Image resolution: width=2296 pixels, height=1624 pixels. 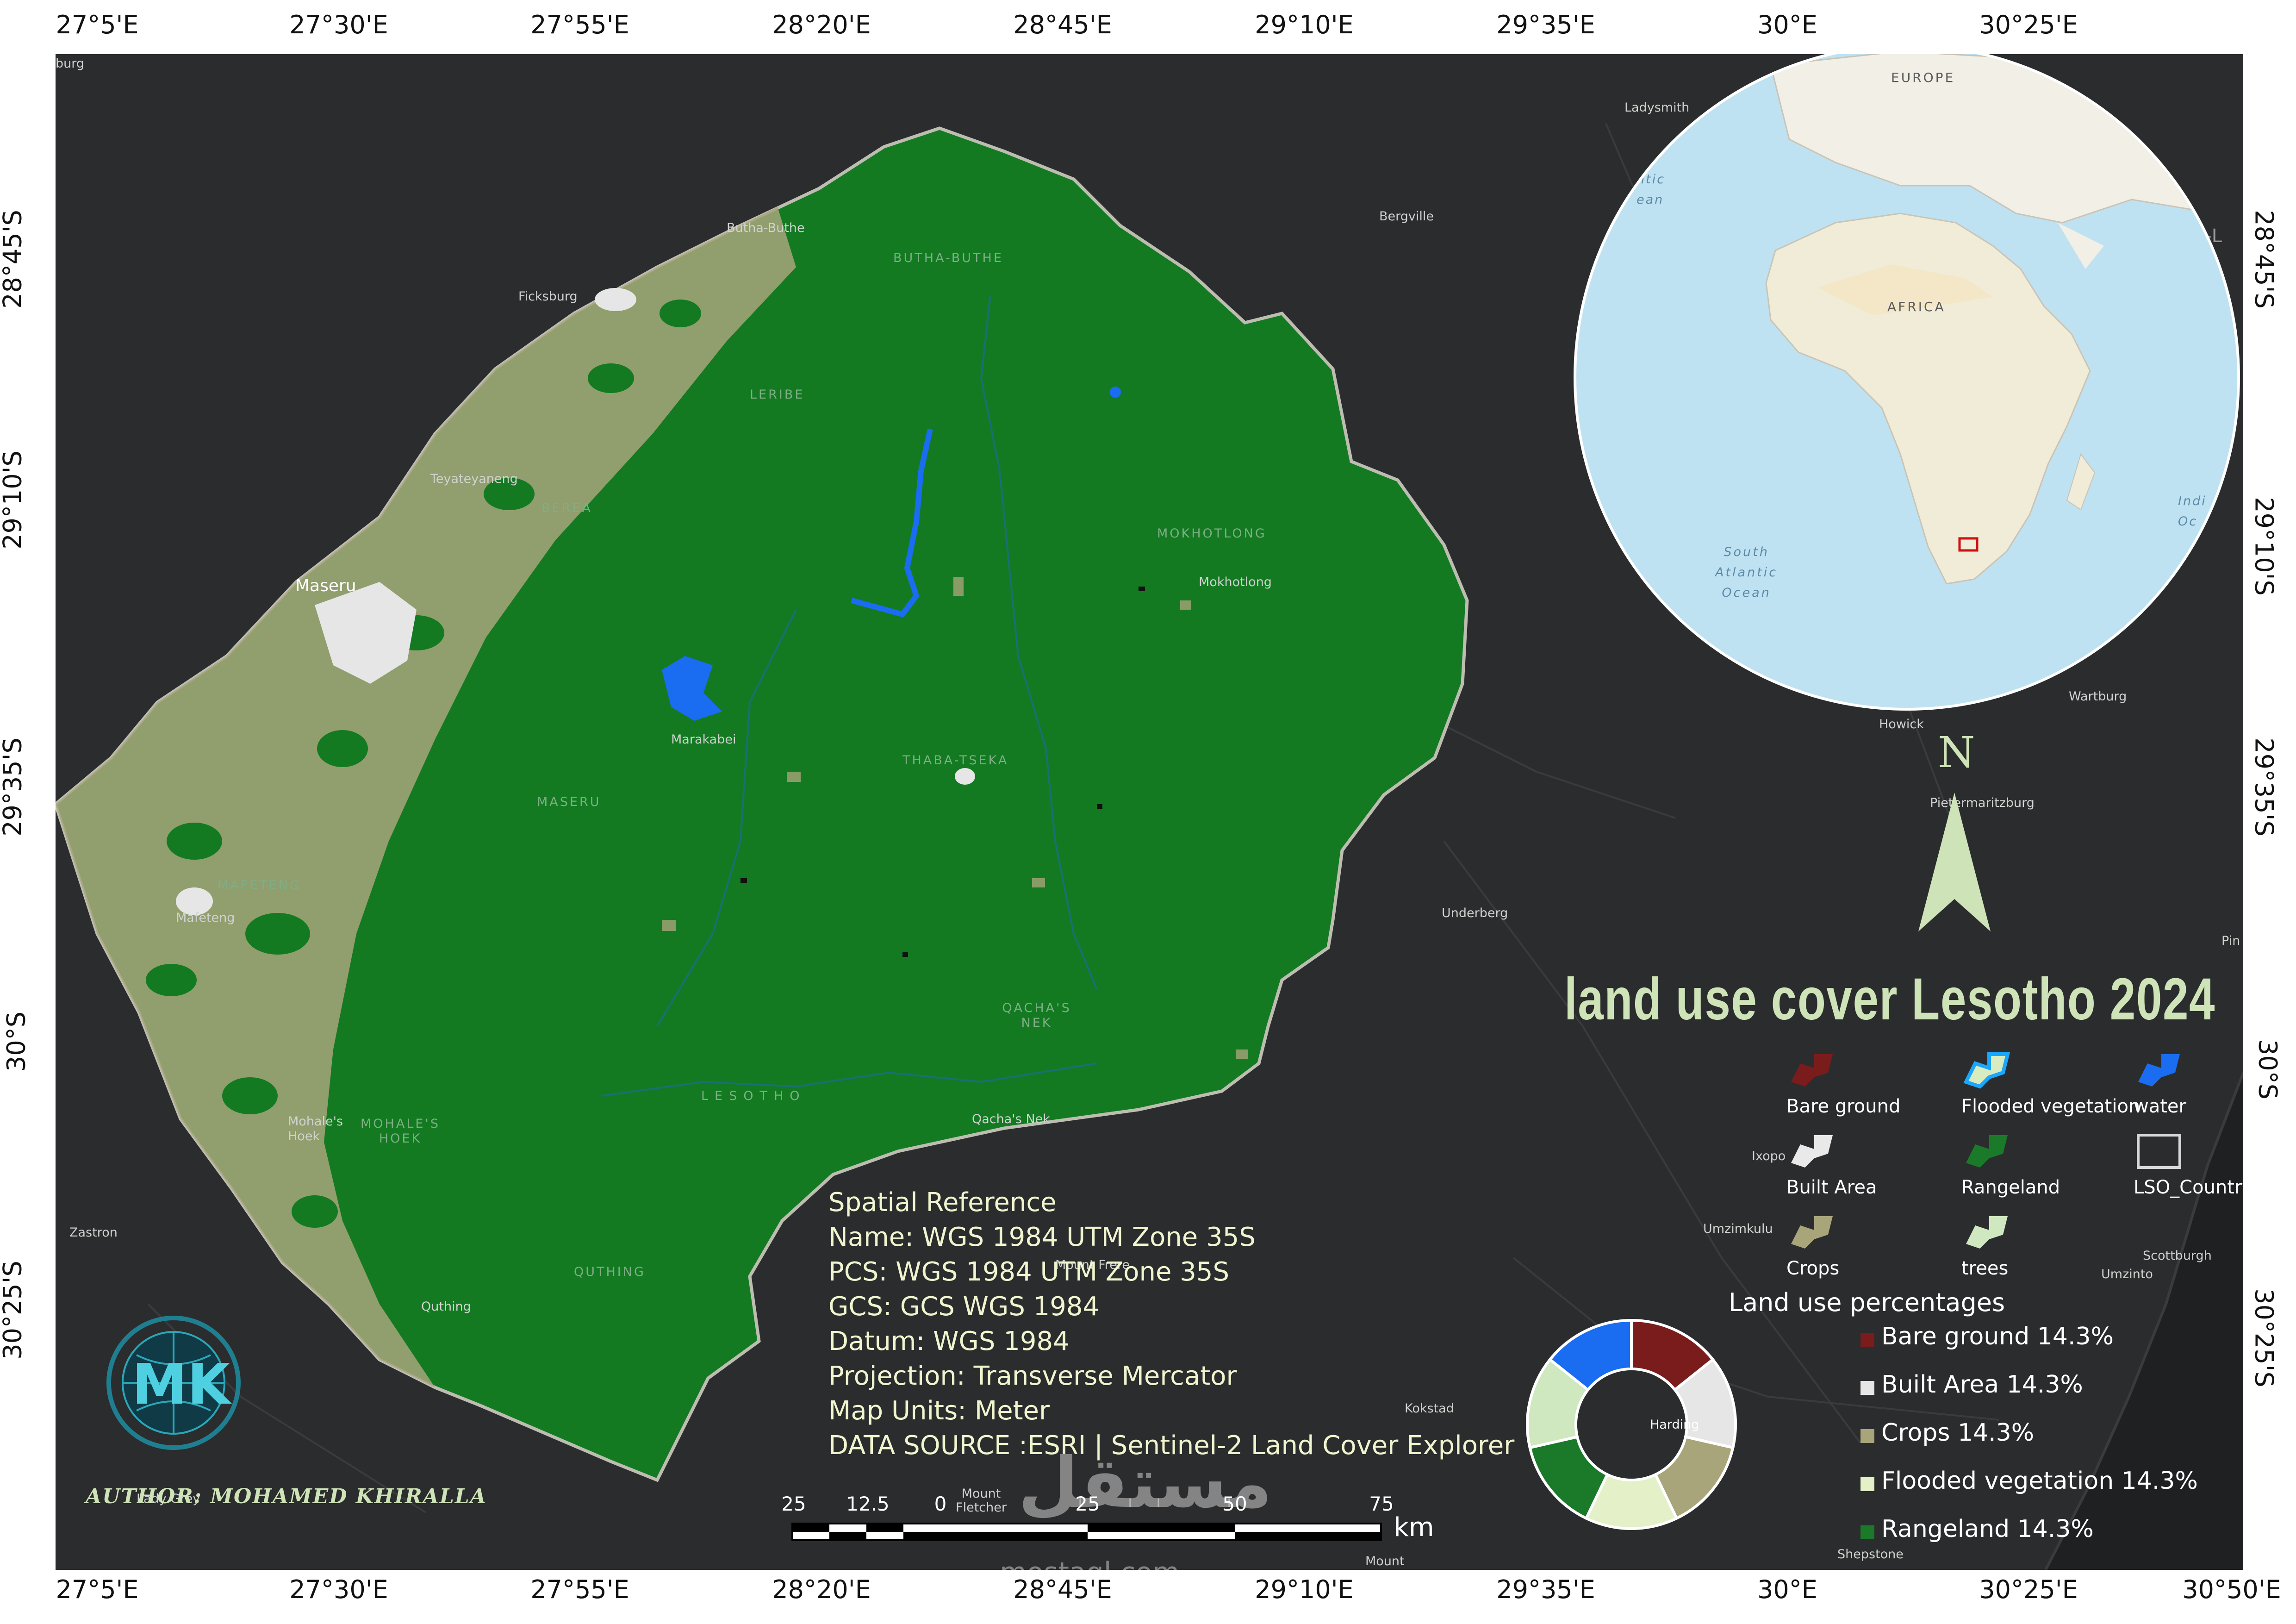 What do you see at coordinates (315, 1128) in the screenshot?
I see `place-label: Mohale's Hoek` at bounding box center [315, 1128].